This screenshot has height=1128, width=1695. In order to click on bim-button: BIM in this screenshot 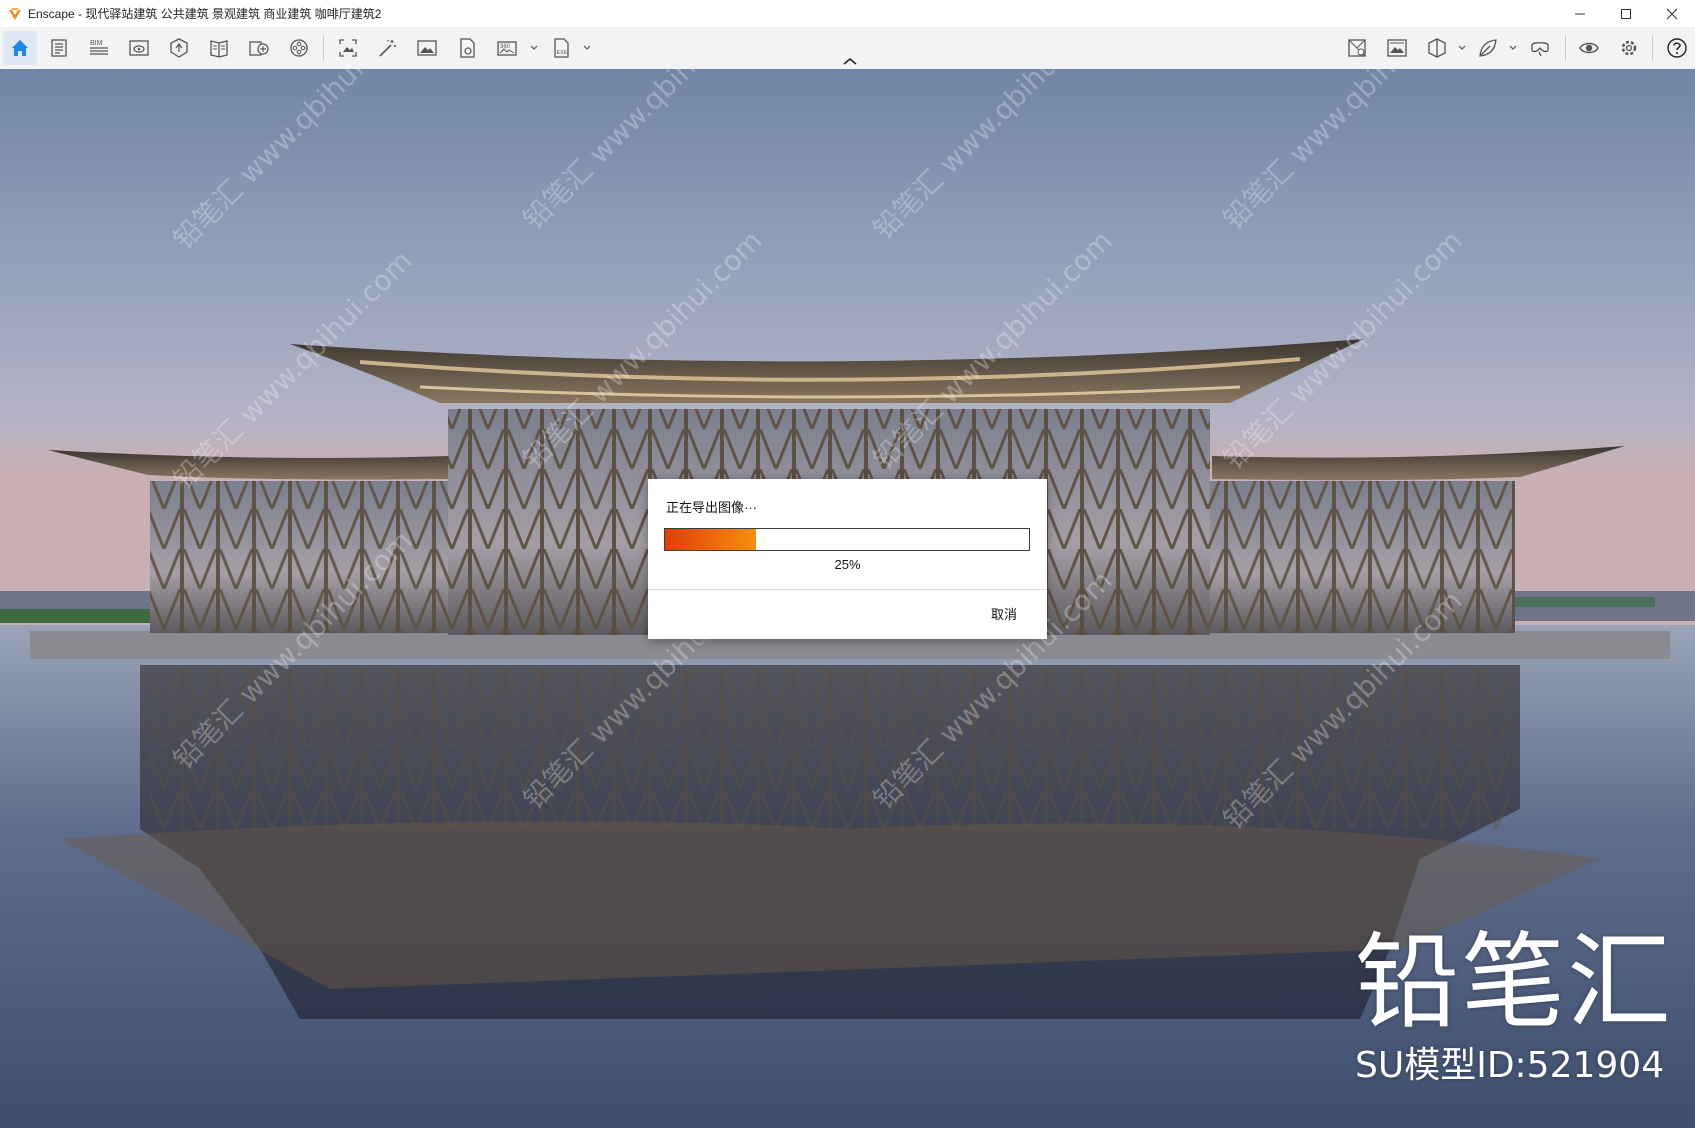, I will do `click(99, 48)`.